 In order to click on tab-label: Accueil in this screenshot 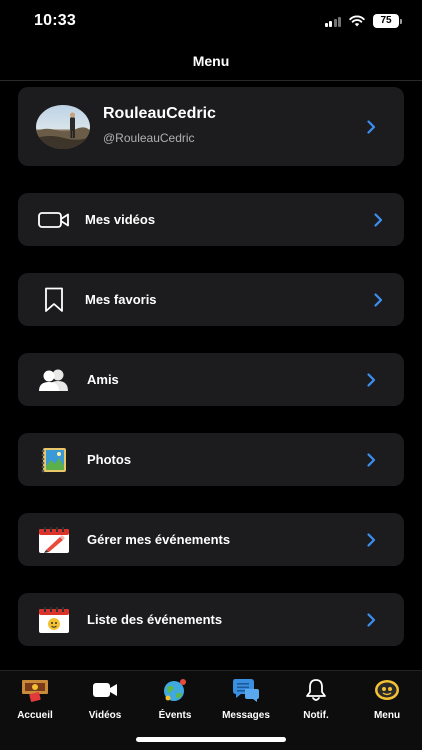, I will do `click(35, 715)`.